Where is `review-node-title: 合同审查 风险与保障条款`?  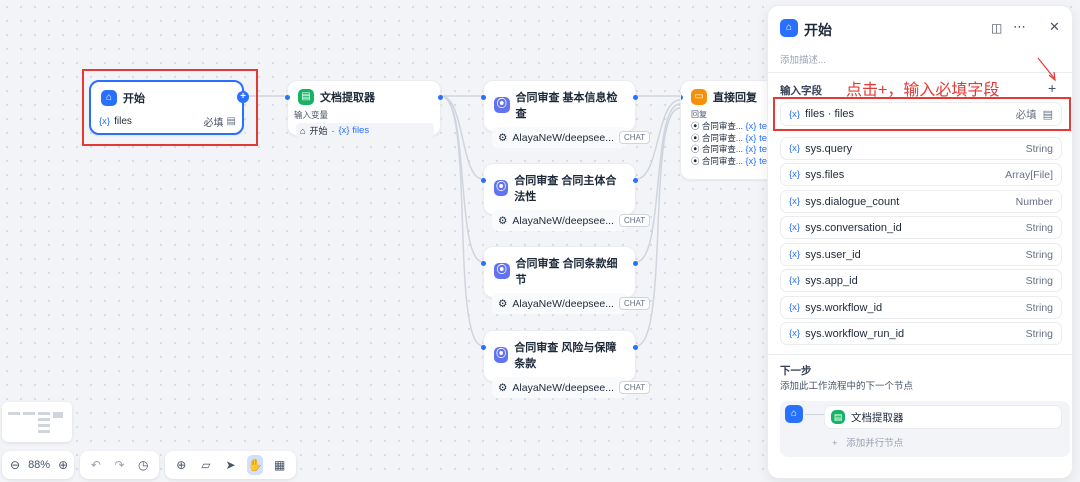 review-node-title: 合同审查 风险与保障条款 is located at coordinates (565, 356).